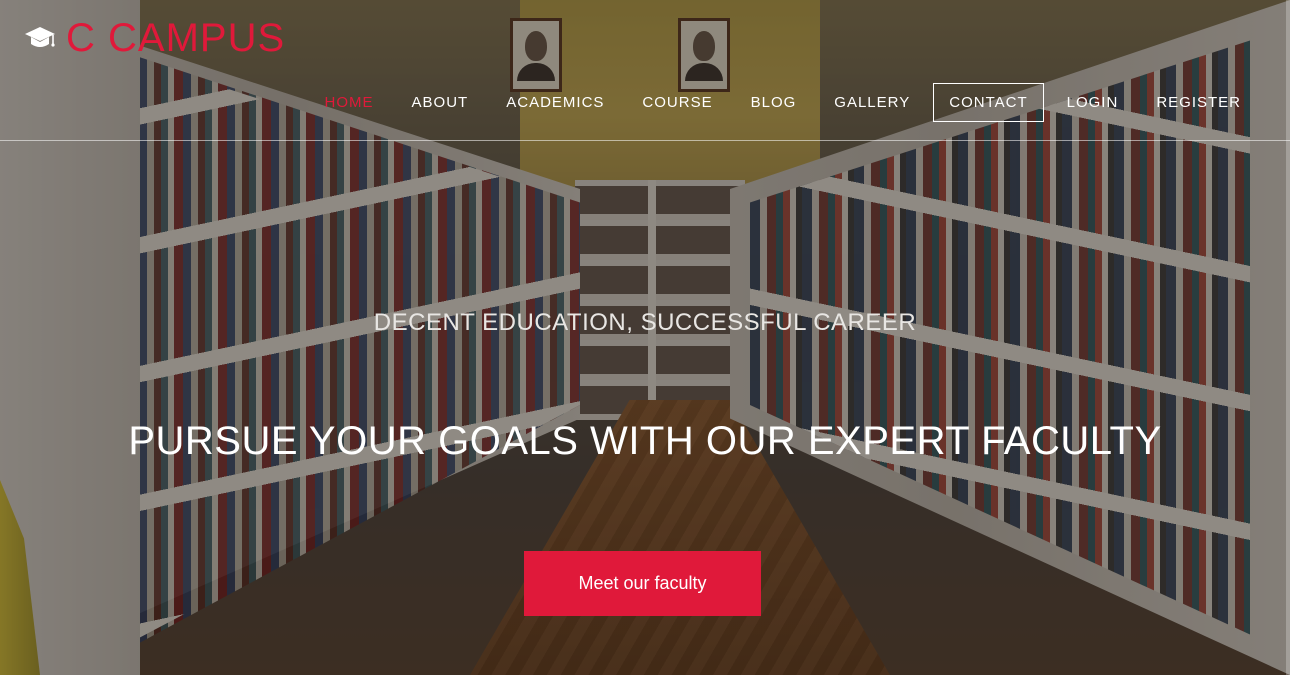 The image size is (1290, 675). Describe the element at coordinates (774, 102) in the screenshot. I see `nav-blog: BLOG` at that location.